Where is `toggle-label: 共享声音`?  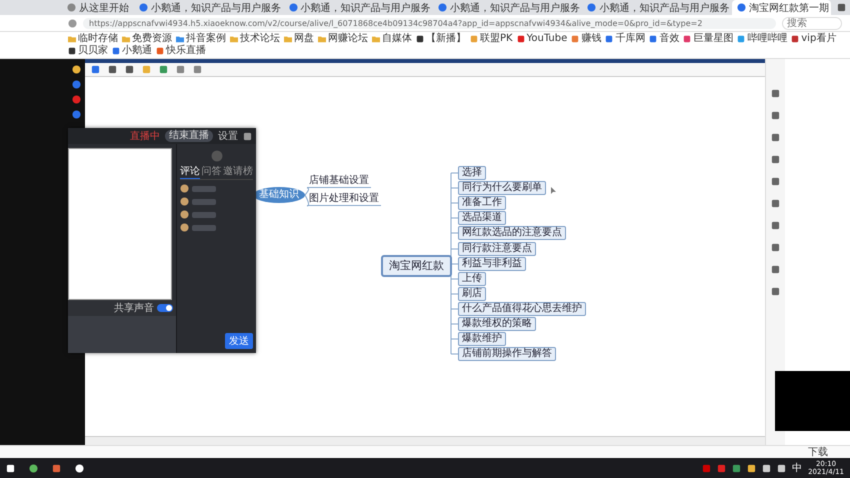
toggle-label: 共享声音 is located at coordinates (134, 308).